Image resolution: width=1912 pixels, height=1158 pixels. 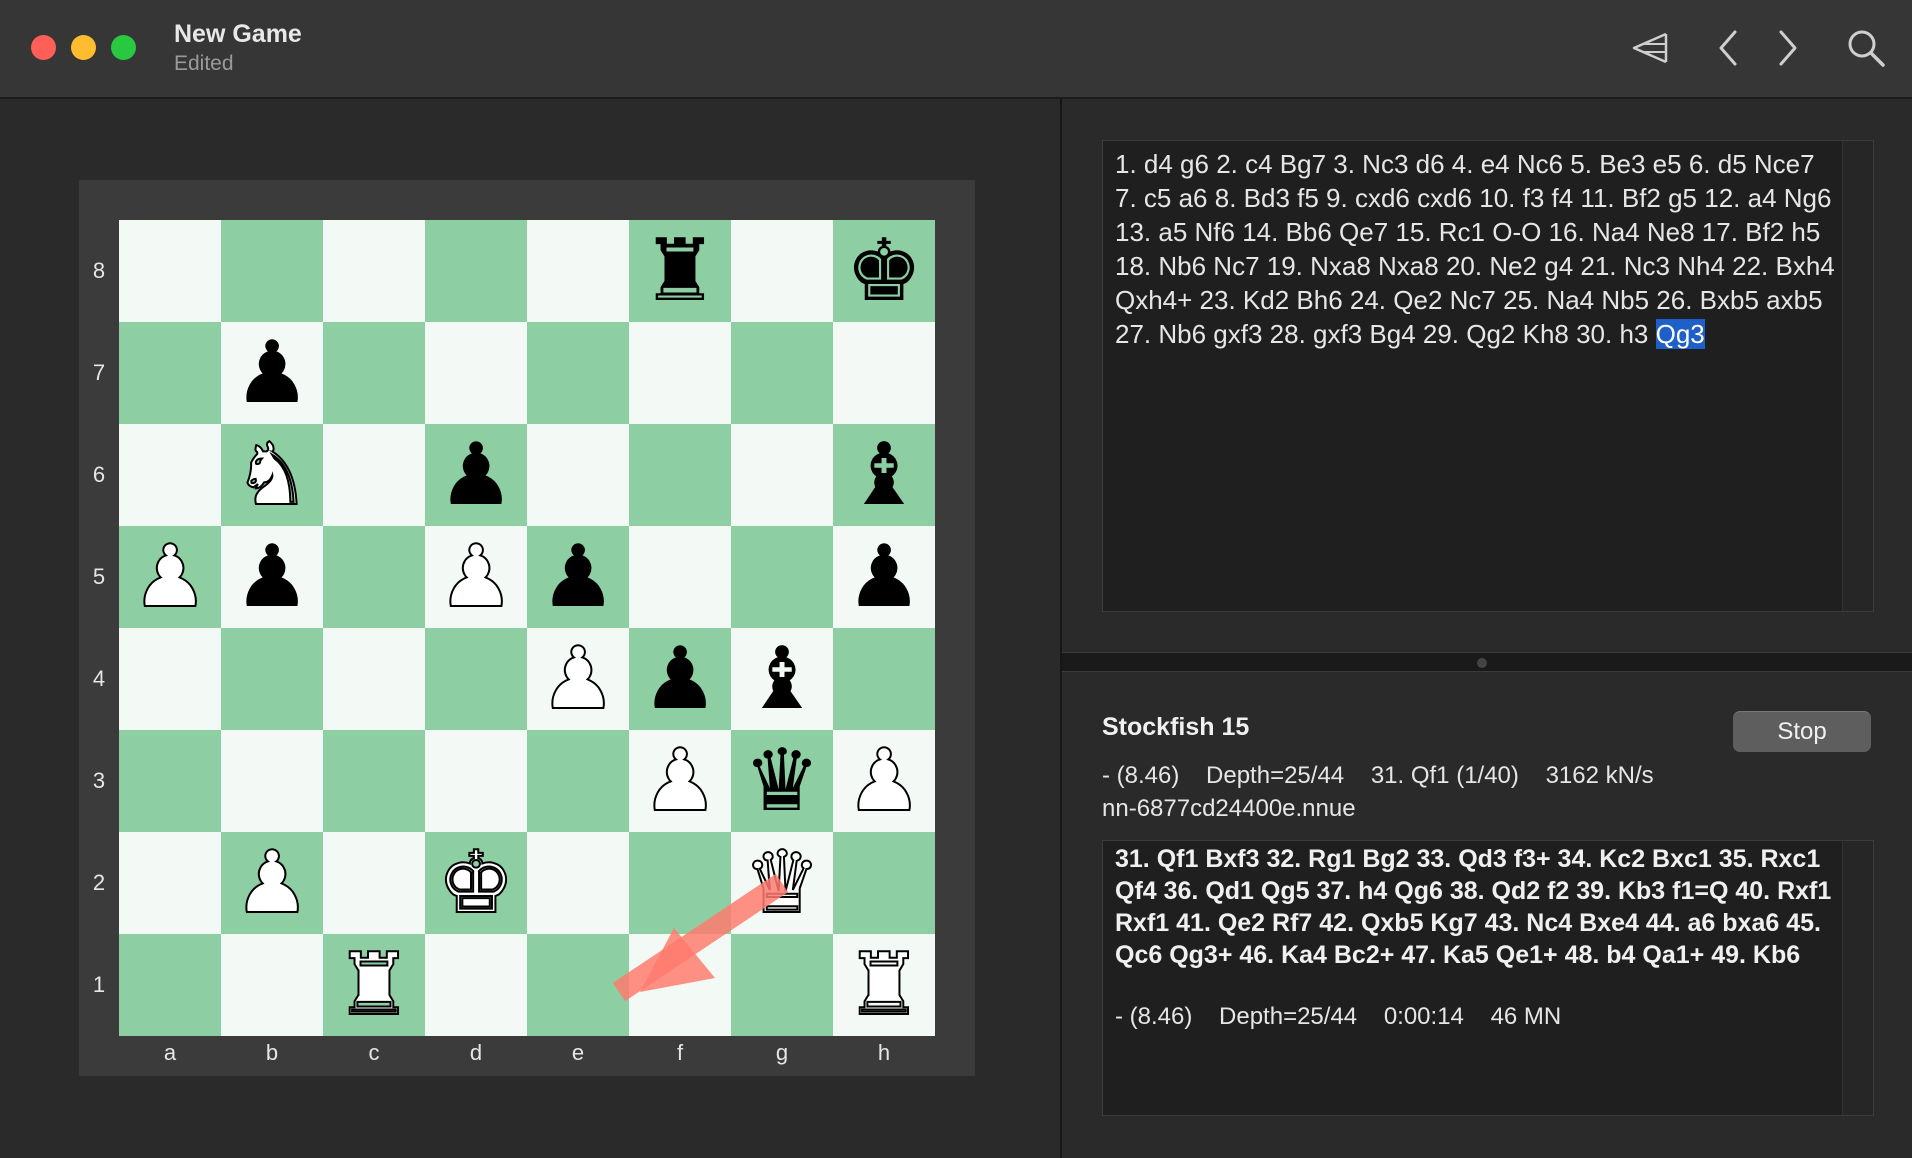 What do you see at coordinates (782, 373) in the screenshot?
I see `square-g7` at bounding box center [782, 373].